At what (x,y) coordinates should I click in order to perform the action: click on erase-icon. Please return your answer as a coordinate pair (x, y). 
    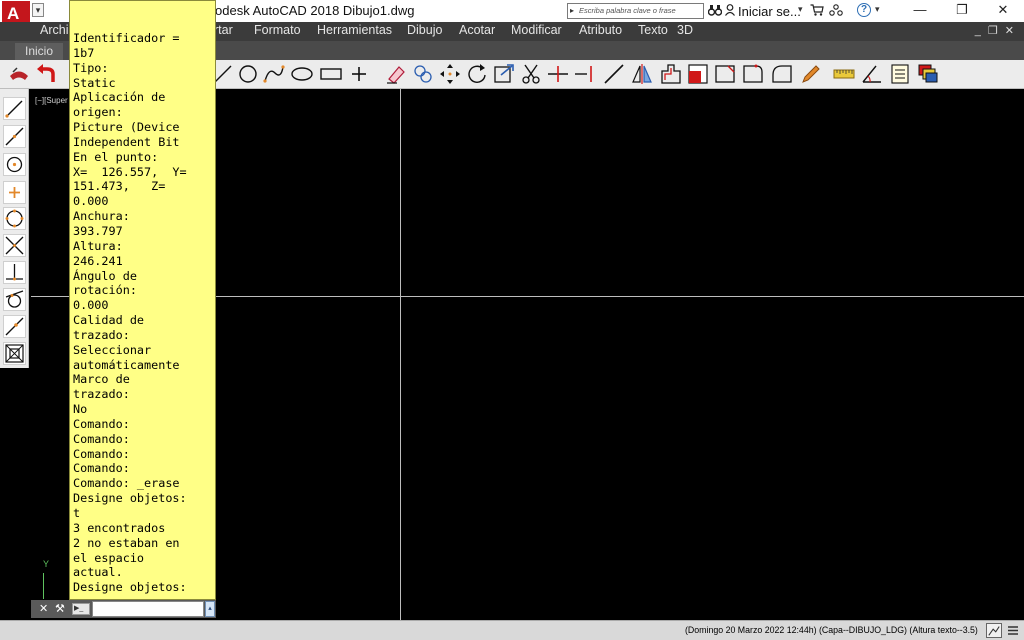
    Looking at the image, I should click on (396, 74).